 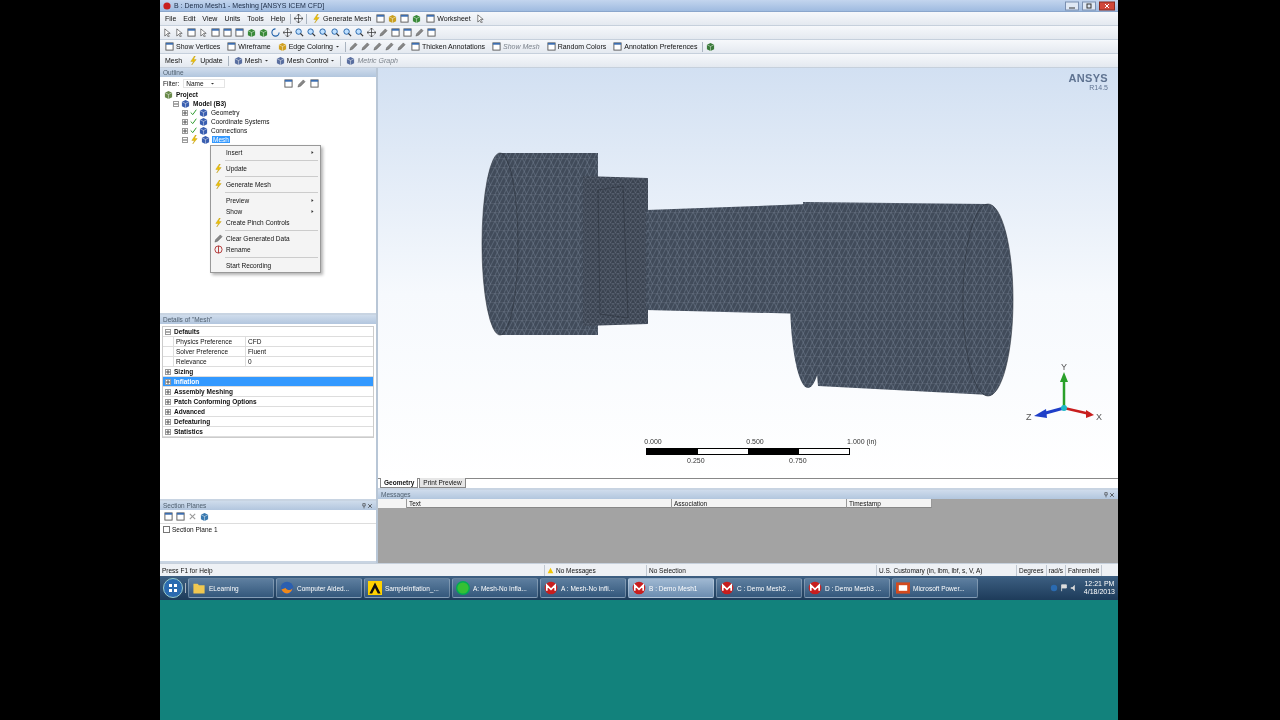 What do you see at coordinates (275, 32) in the screenshot?
I see `rotate-icon` at bounding box center [275, 32].